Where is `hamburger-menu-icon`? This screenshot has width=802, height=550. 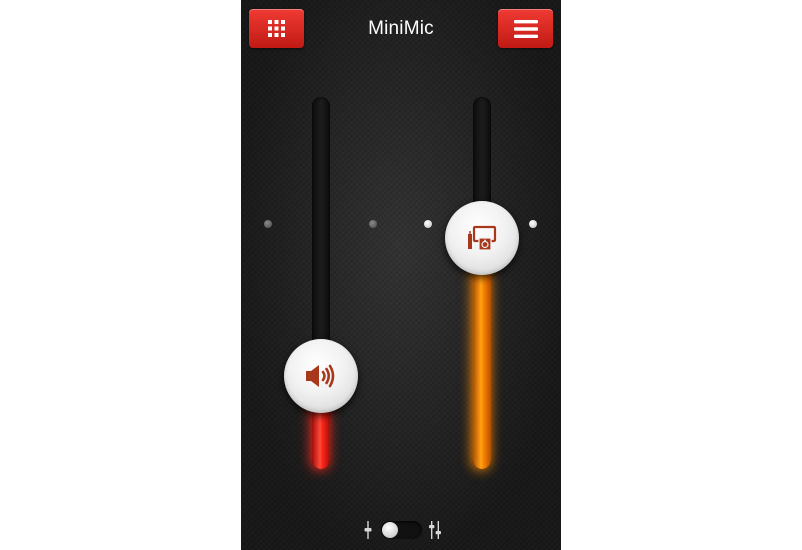 hamburger-menu-icon is located at coordinates (525, 28).